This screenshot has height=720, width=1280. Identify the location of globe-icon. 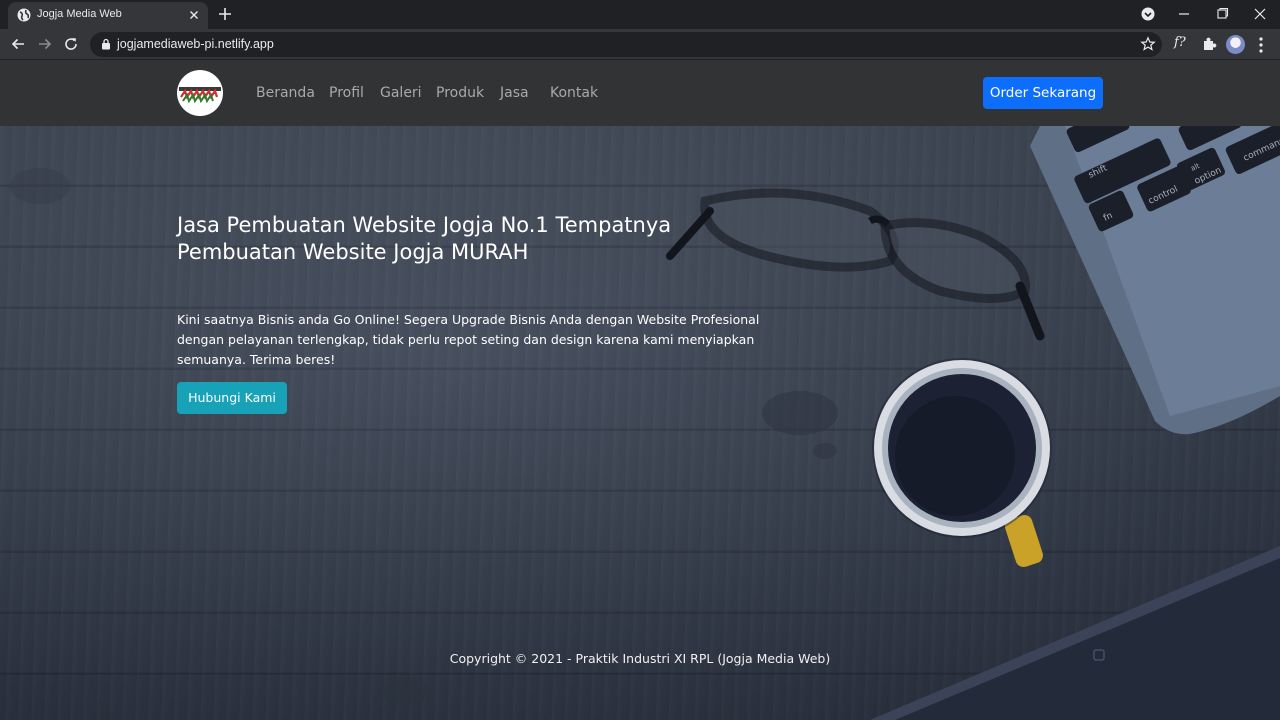
(24, 15).